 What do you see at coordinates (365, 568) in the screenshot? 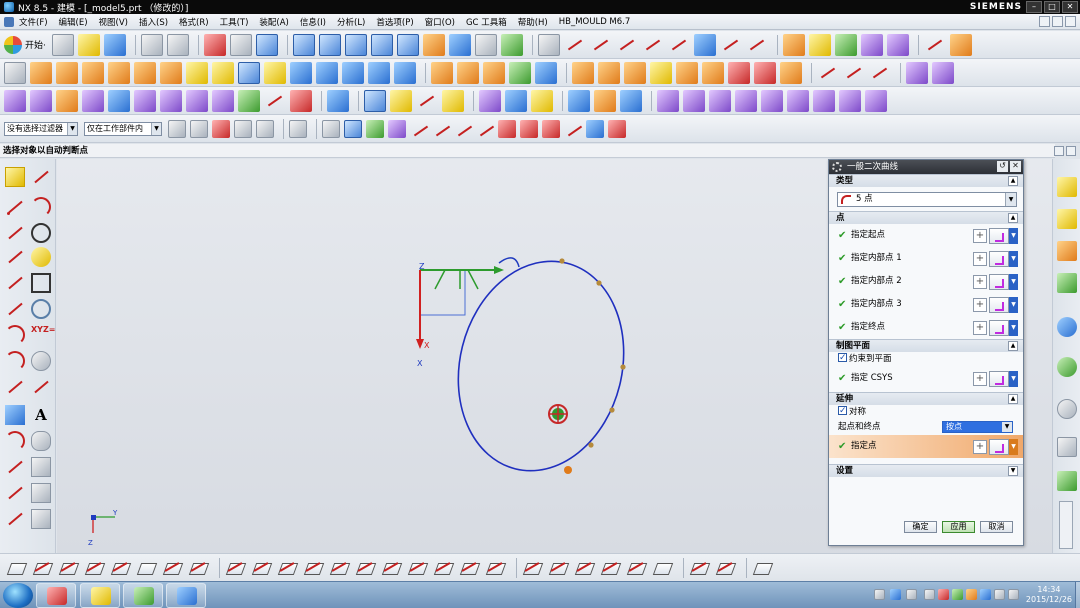
I see `block-r6-icon` at bounding box center [365, 568].